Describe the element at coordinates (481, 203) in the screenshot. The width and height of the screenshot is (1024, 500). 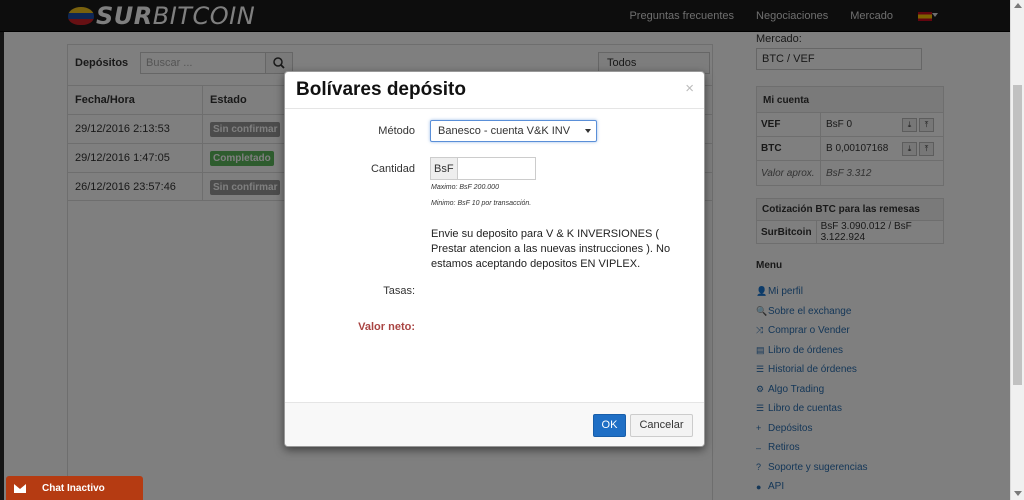
I see `min-amount-help: Minimo: BsF 10 por transacción.` at that location.